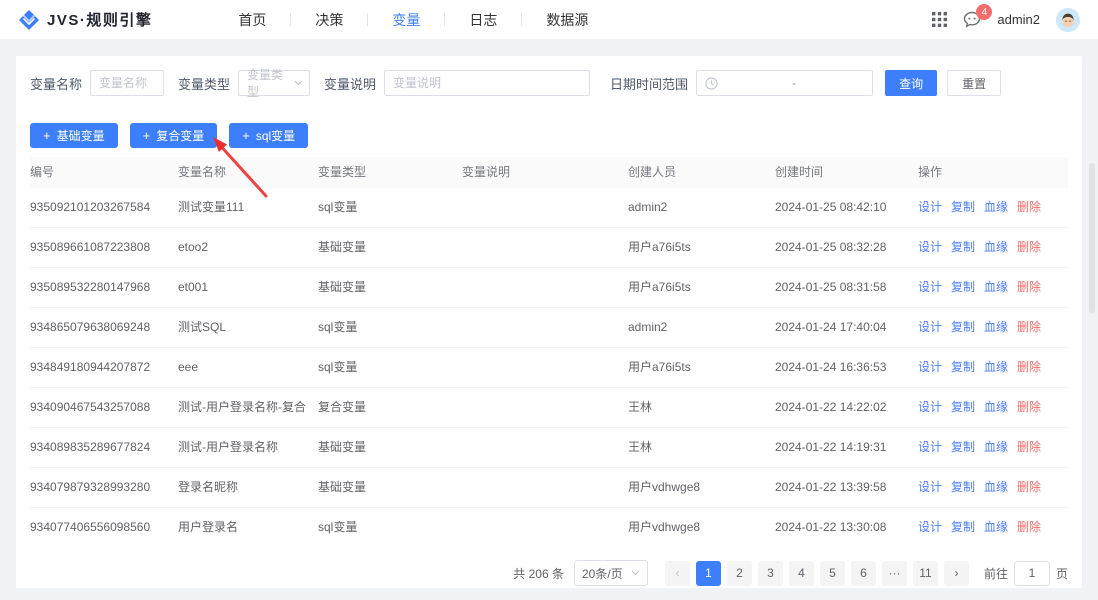 The width and height of the screenshot is (1098, 600). I want to click on search-button: 查询, so click(911, 83).